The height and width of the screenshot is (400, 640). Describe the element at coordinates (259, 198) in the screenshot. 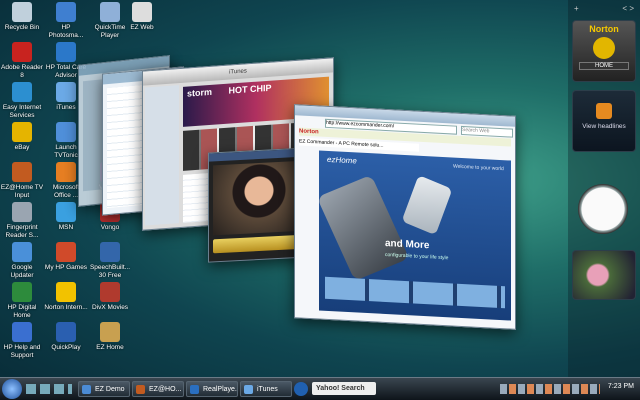

I see `video-frame` at that location.